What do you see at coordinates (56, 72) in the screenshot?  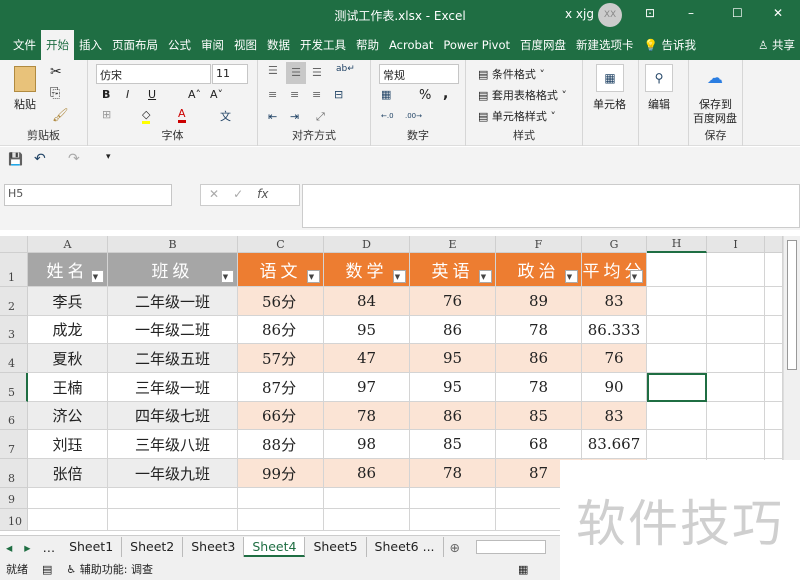 I see `cut-icon: ✂` at bounding box center [56, 72].